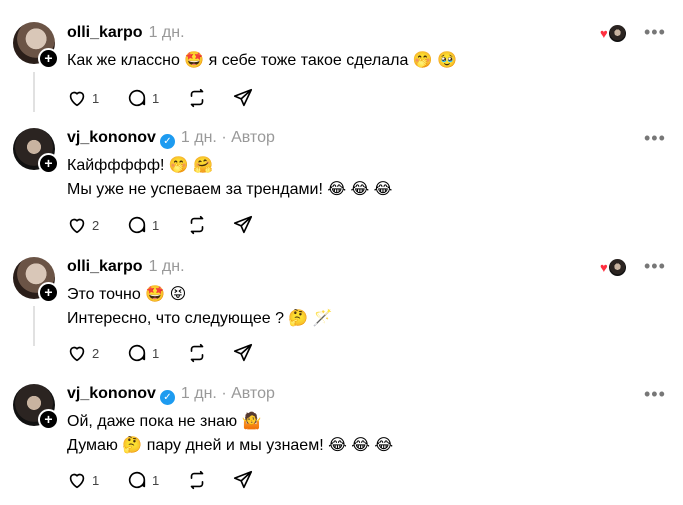 This screenshot has width=683, height=505. What do you see at coordinates (230, 189) in the screenshot?
I see `post-text-line: Мы уже не успеваем за трендами! 😂 😂 😂` at bounding box center [230, 189].